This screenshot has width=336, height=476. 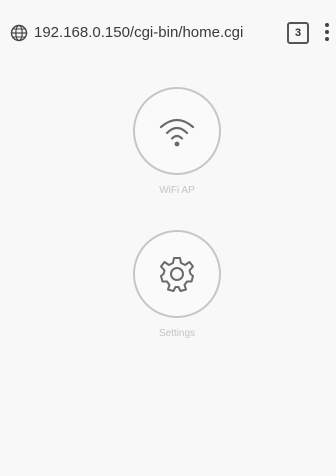 I want to click on more-vert-icon, so click(x=327, y=33).